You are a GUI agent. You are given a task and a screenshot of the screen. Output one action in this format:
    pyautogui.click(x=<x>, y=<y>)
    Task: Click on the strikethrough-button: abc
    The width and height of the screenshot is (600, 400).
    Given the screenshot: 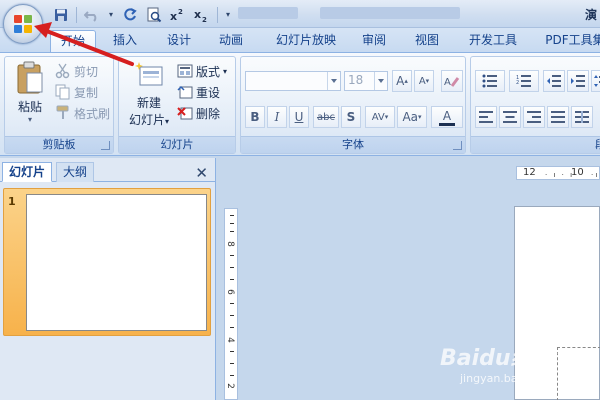 What is the action you would take?
    pyautogui.click(x=326, y=117)
    